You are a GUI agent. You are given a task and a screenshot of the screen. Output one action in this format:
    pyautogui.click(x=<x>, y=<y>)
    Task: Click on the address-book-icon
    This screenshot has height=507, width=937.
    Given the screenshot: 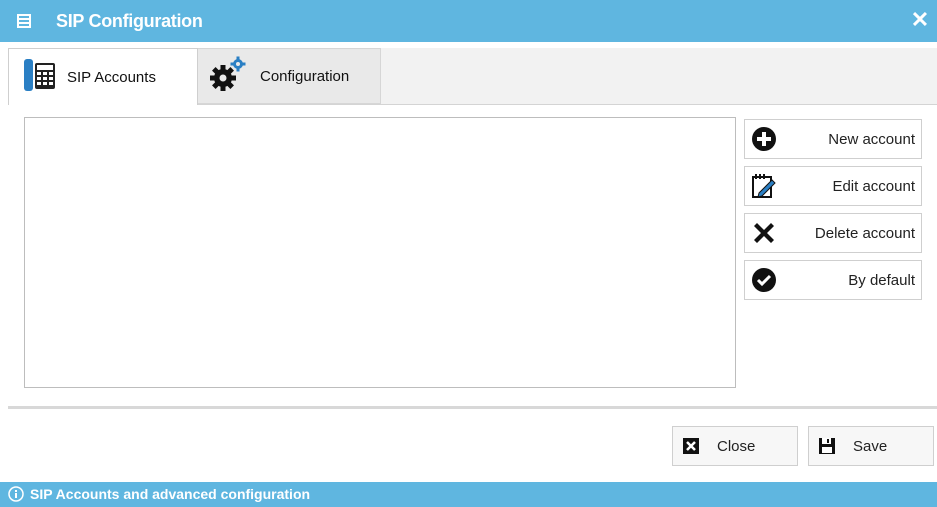 What is the action you would take?
    pyautogui.click(x=24, y=21)
    